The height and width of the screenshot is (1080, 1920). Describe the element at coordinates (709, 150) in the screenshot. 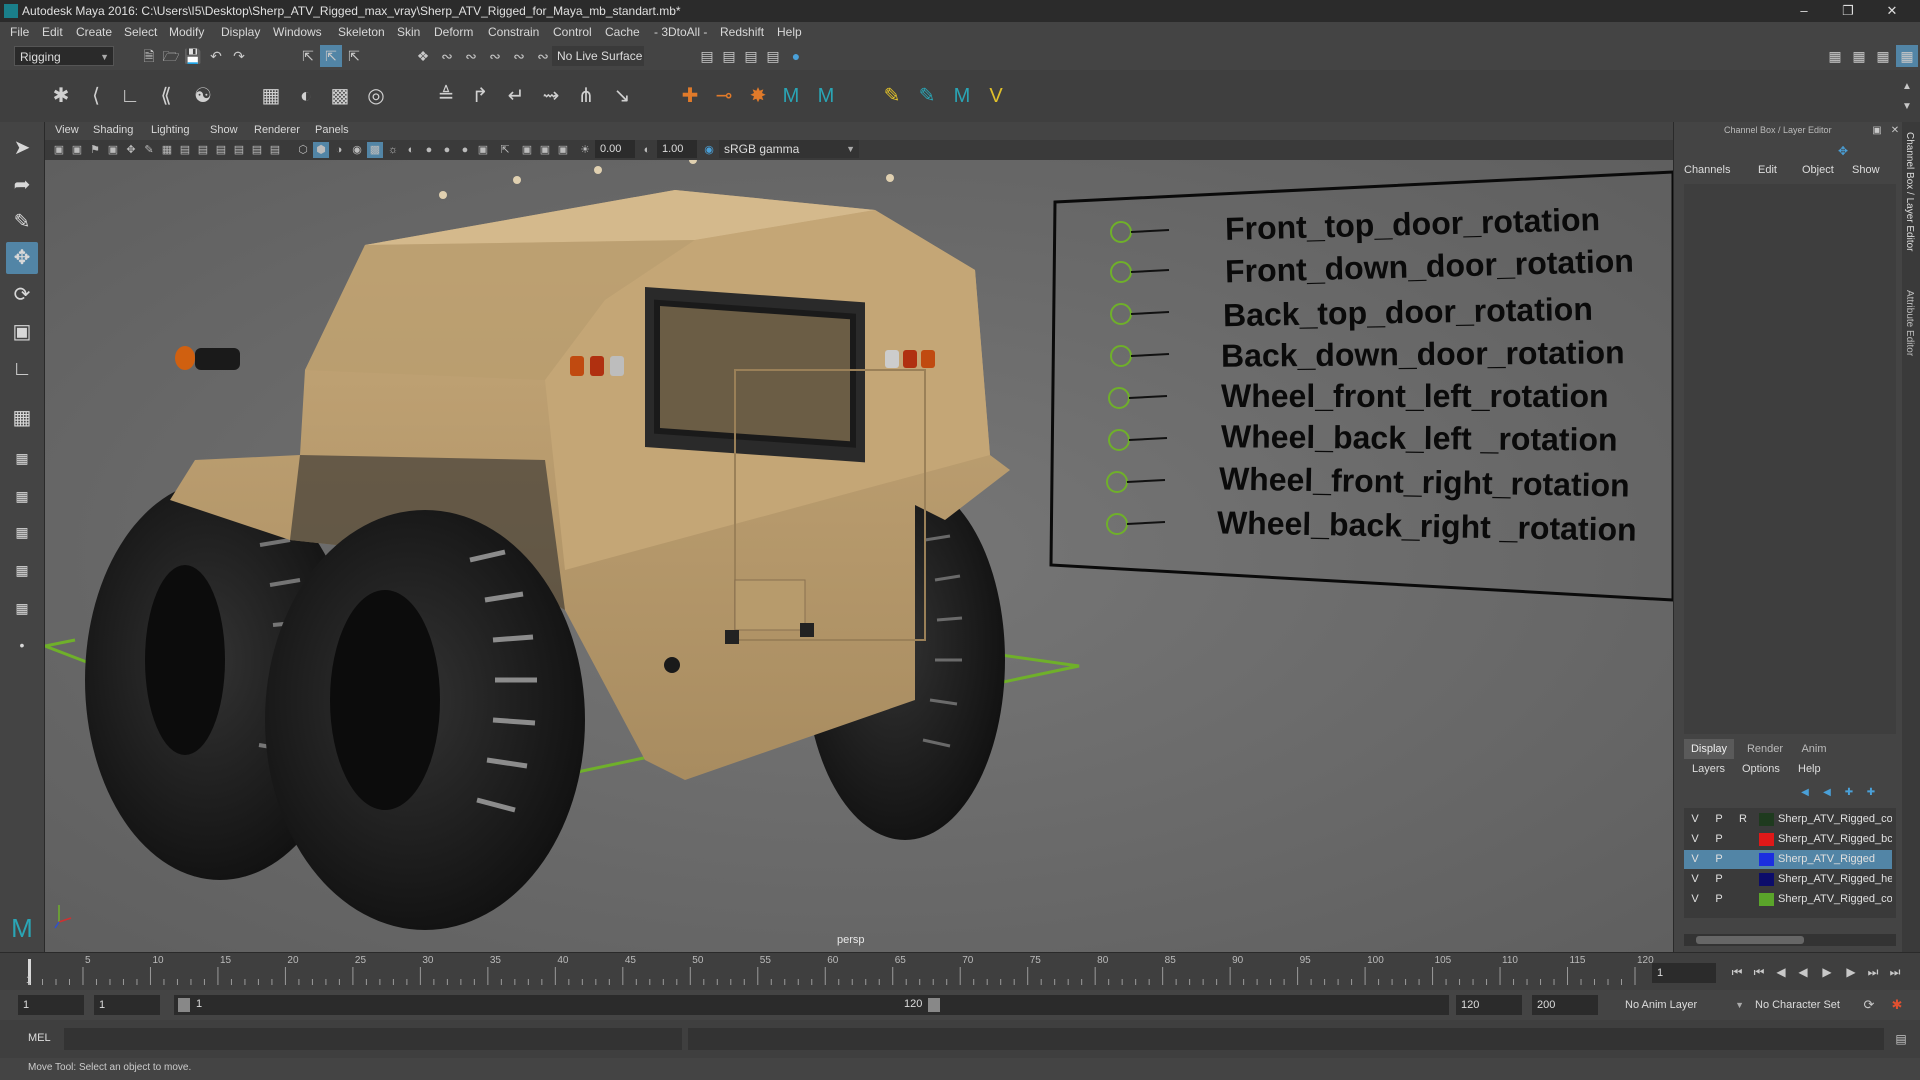

I see `color-management-icon: ◉` at that location.